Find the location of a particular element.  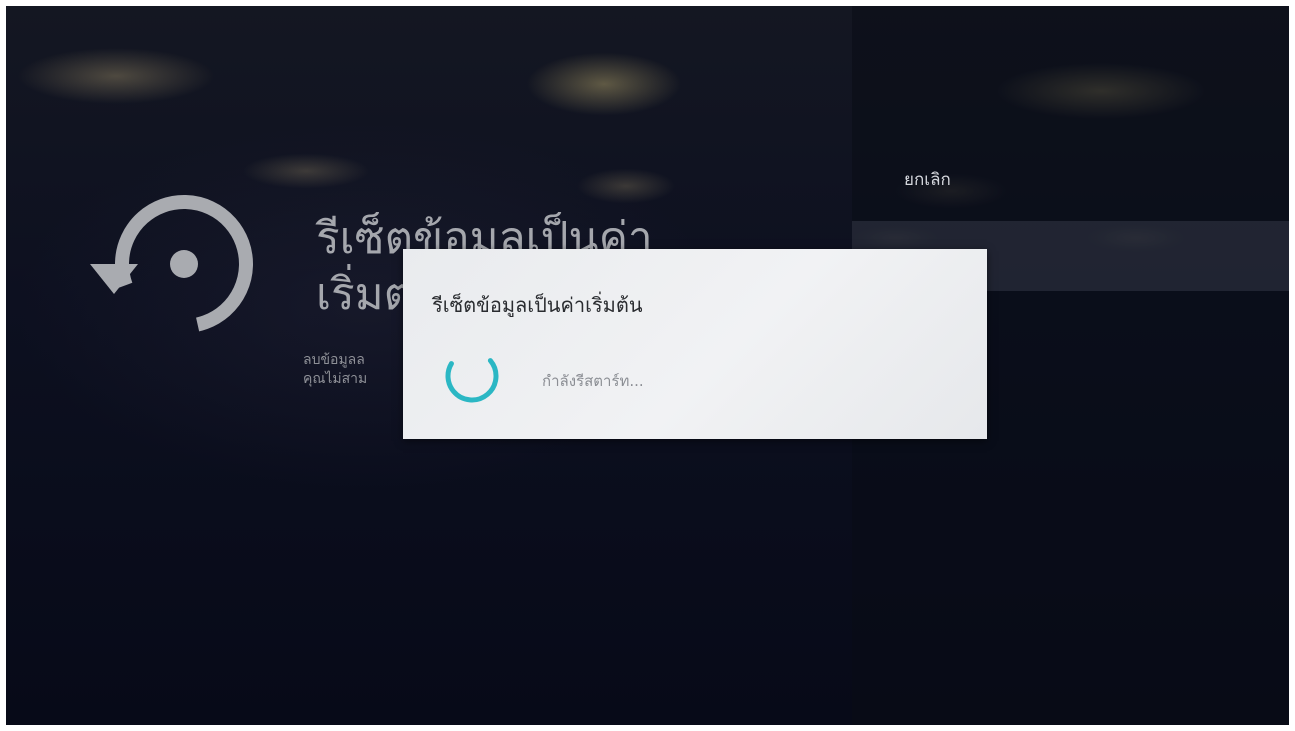

menu-item-cancel: ยกเลิก is located at coordinates (927, 179).